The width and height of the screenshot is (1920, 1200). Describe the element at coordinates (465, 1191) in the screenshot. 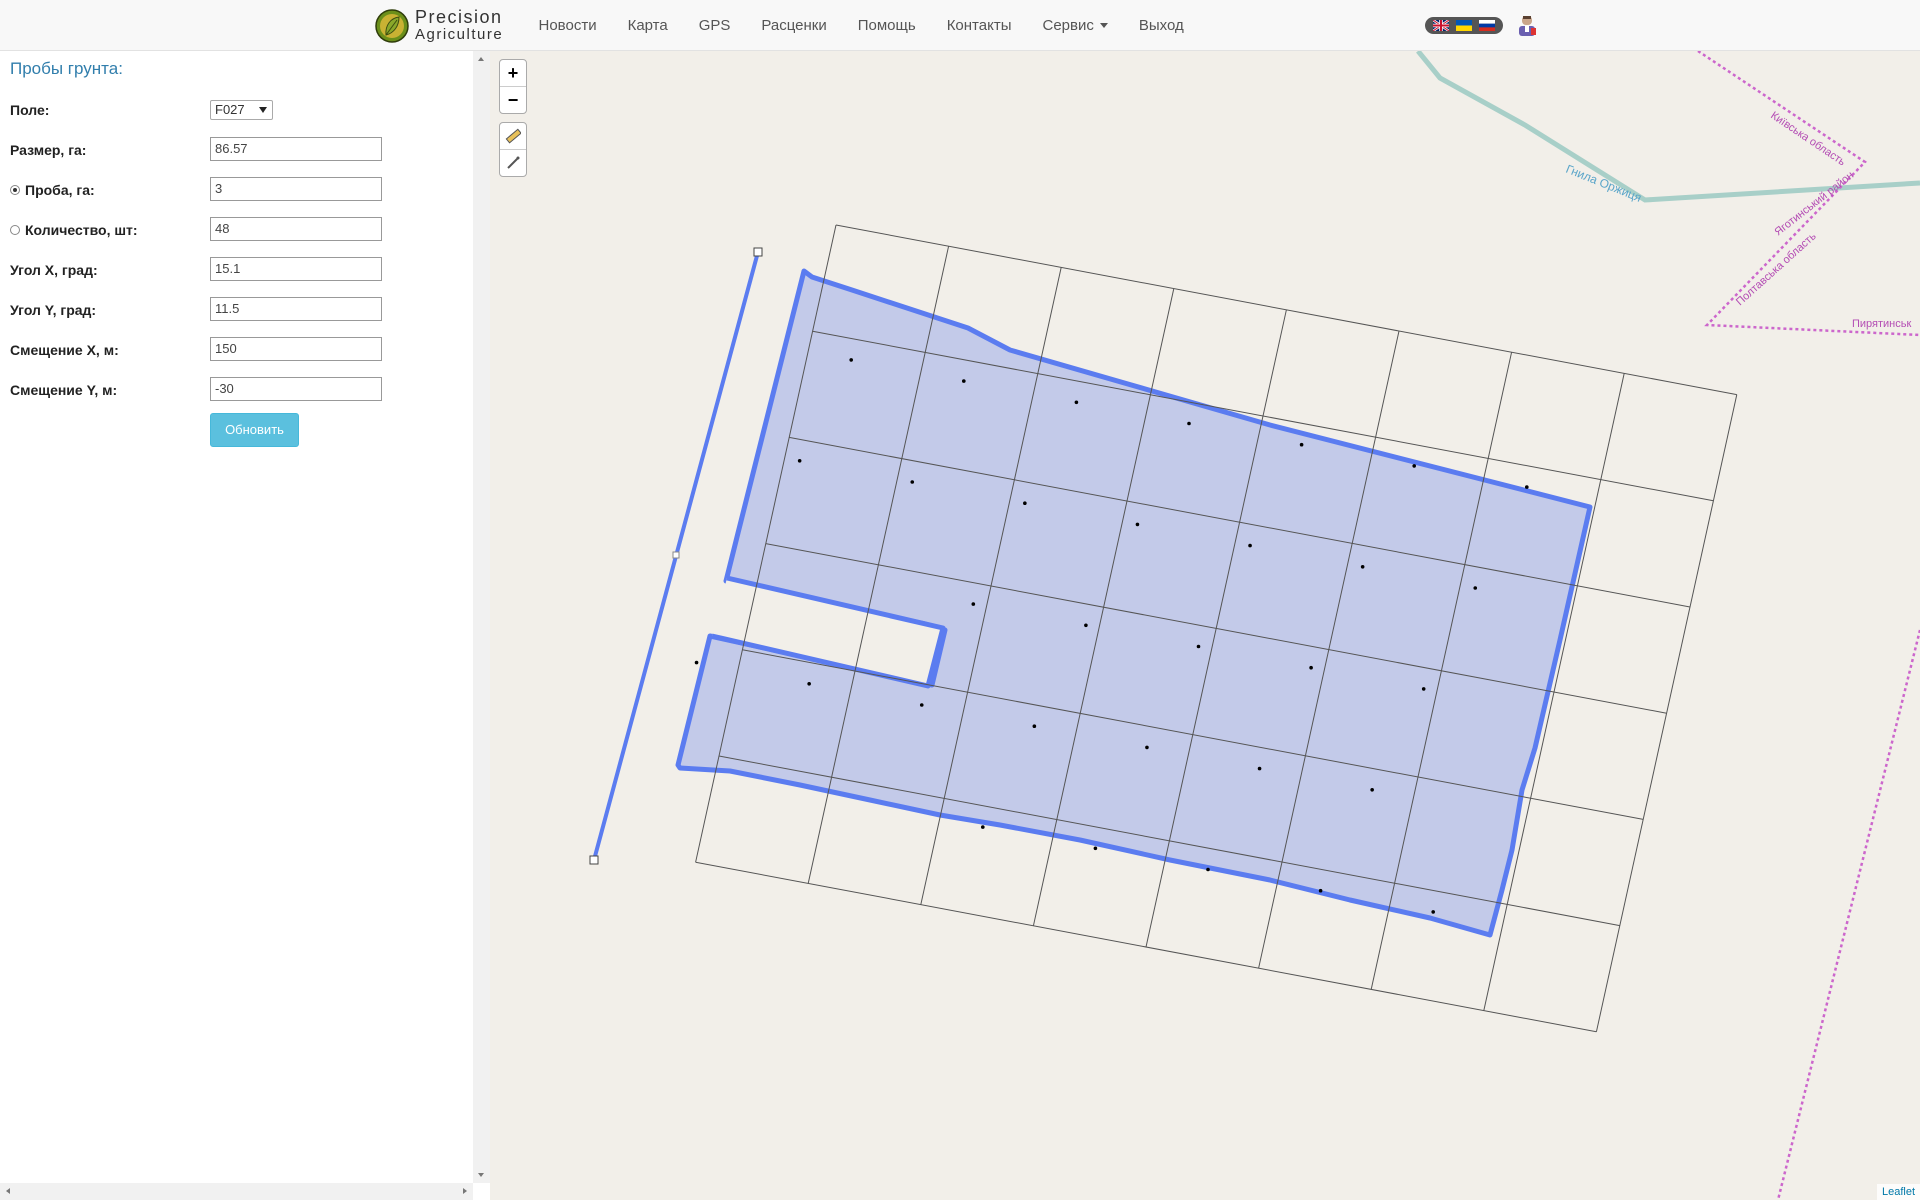

I see `scroll-right-icon` at that location.